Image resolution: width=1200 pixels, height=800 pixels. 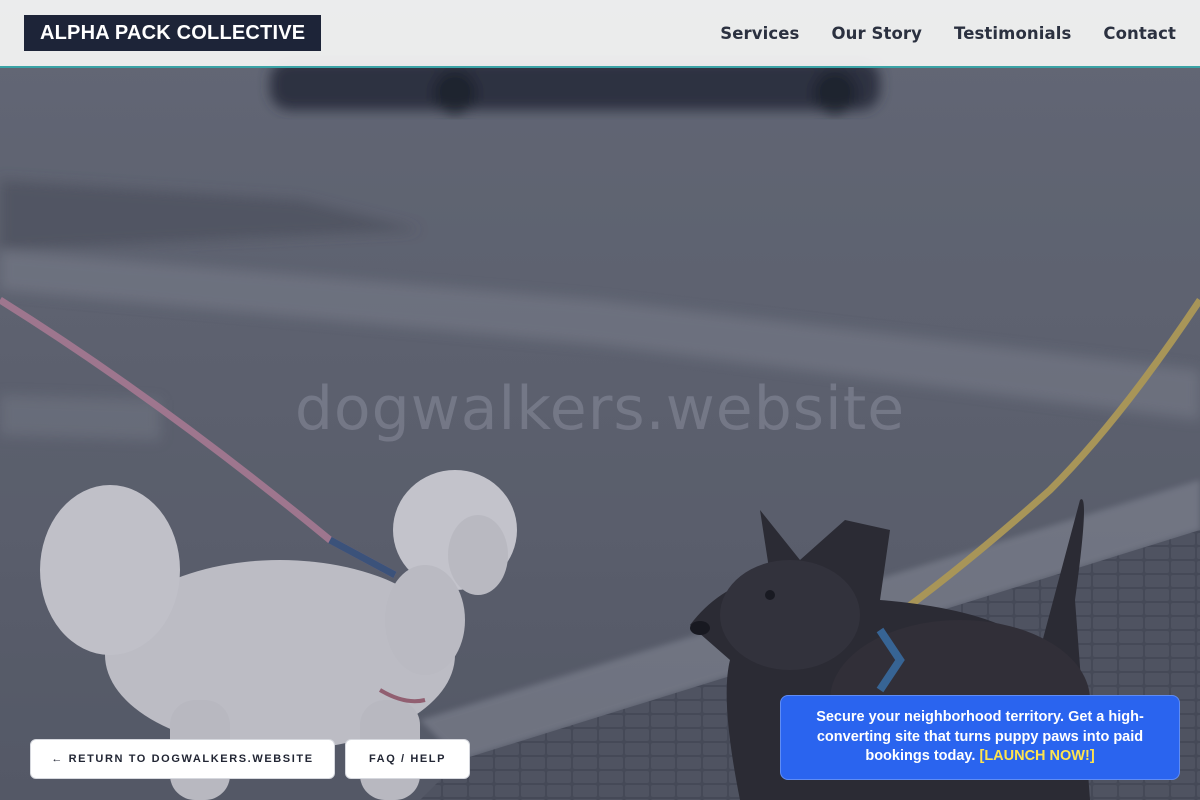 I want to click on nav-link-services: Services, so click(x=759, y=33).